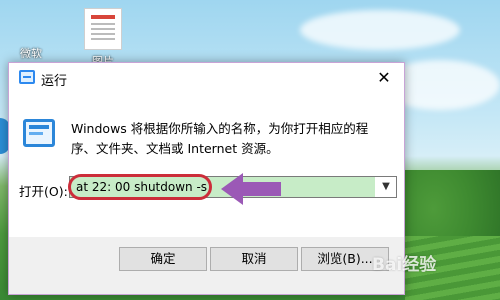  What do you see at coordinates (103, 29) in the screenshot?
I see `image-file-icon` at bounding box center [103, 29].